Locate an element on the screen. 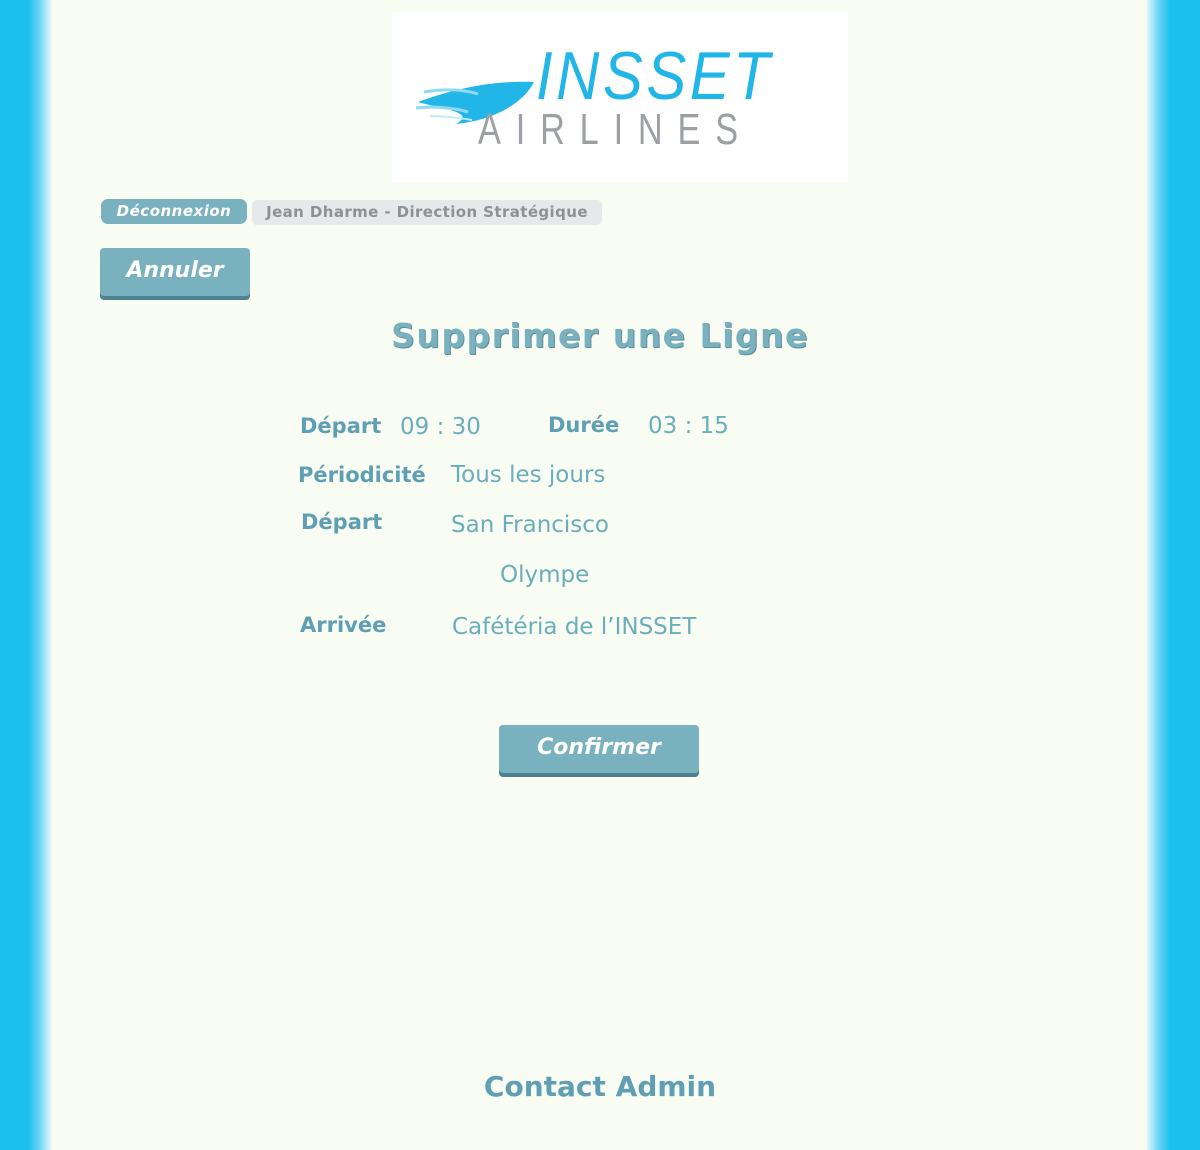 The width and height of the screenshot is (1200, 1150). page-title: Supprimer une Ligne is located at coordinates (600, 335).